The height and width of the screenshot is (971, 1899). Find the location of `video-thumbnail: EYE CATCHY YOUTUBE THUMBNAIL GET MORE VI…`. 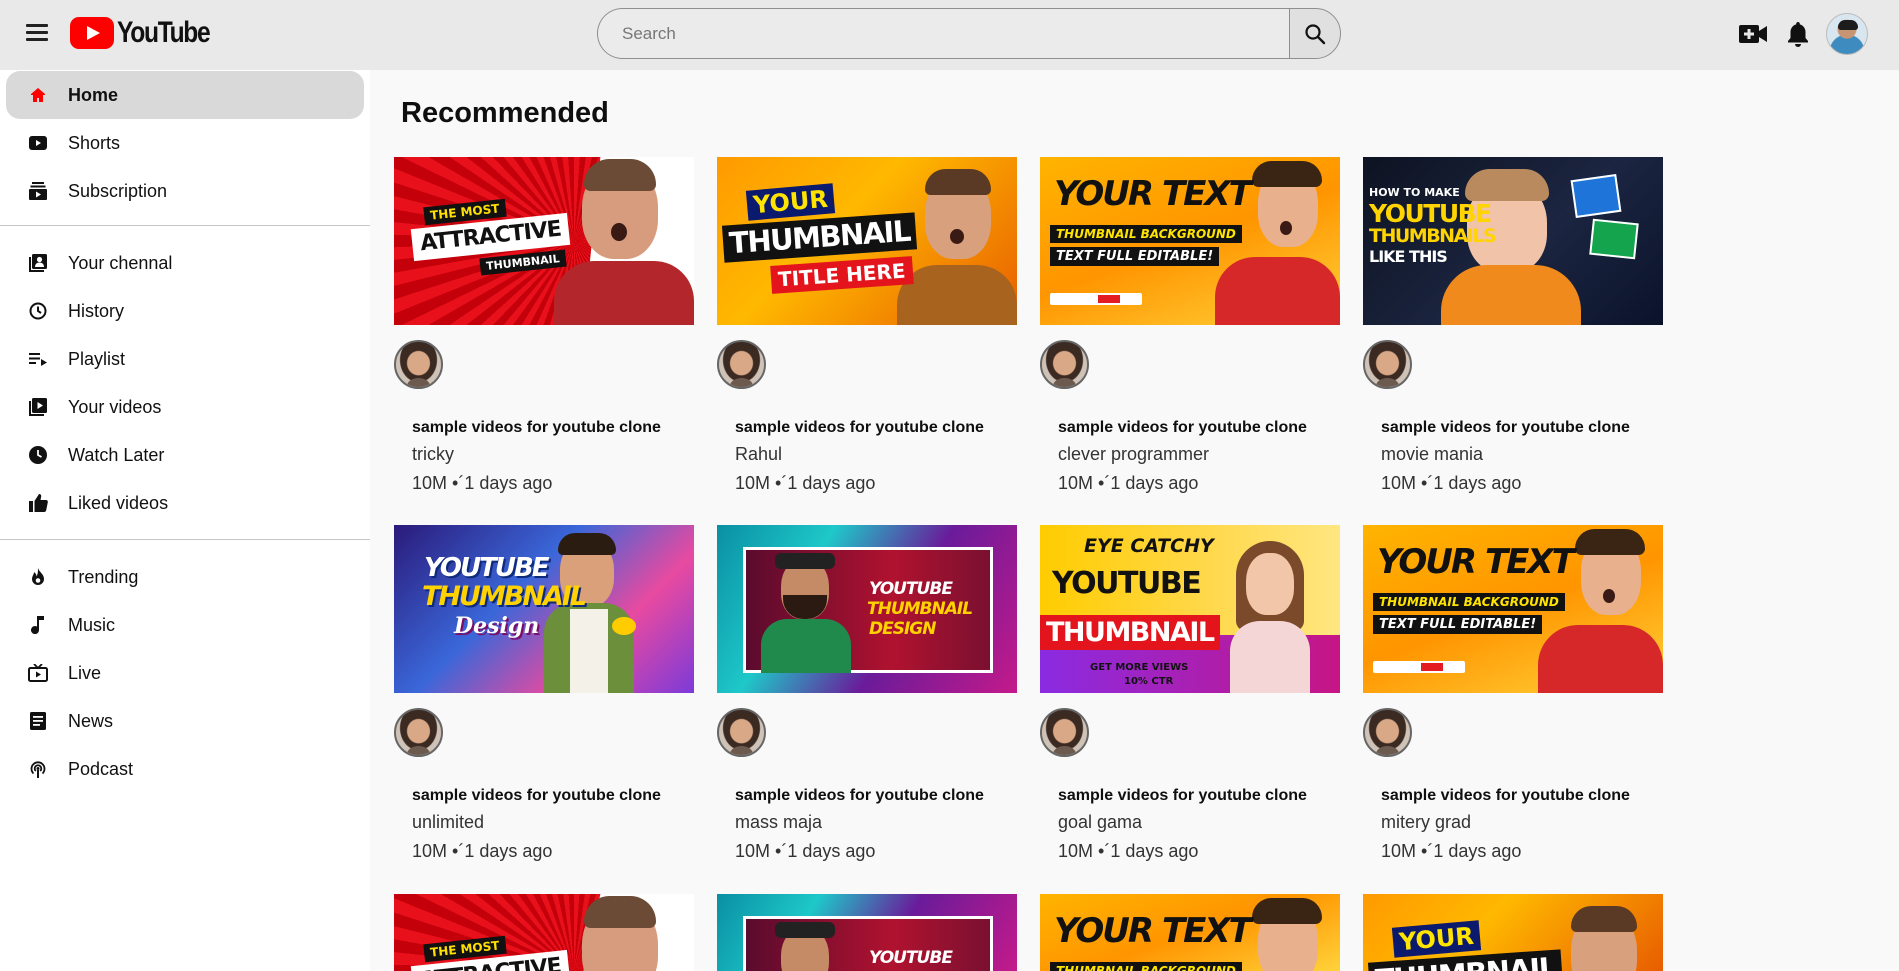

video-thumbnail: EYE CATCHY YOUTUBE THUMBNAIL GET MORE VI… is located at coordinates (1190, 609).